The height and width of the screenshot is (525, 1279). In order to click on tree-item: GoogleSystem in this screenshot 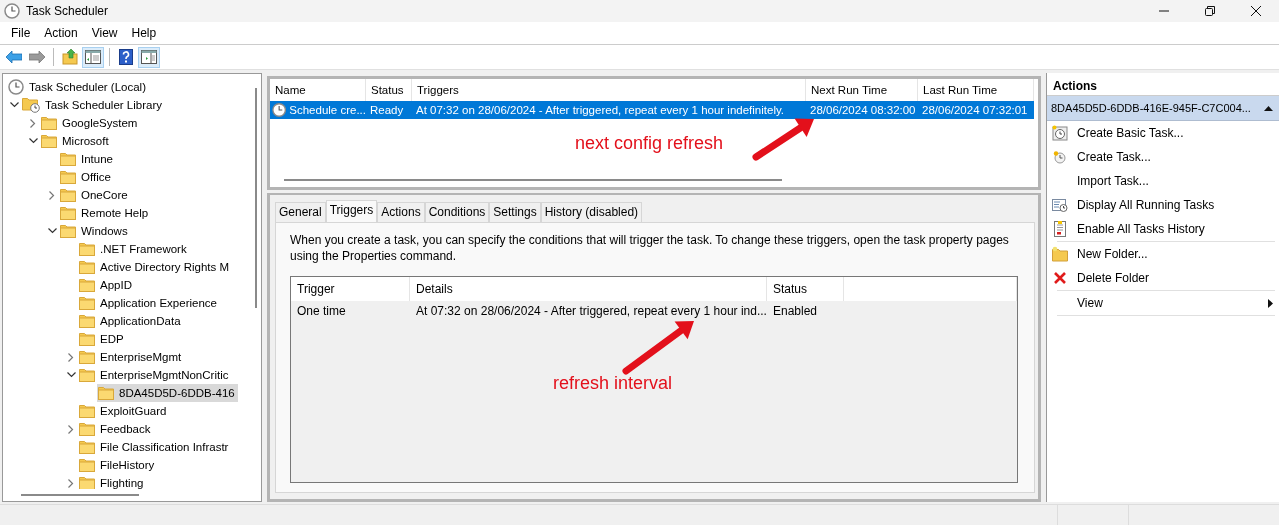, I will do `click(90, 123)`.